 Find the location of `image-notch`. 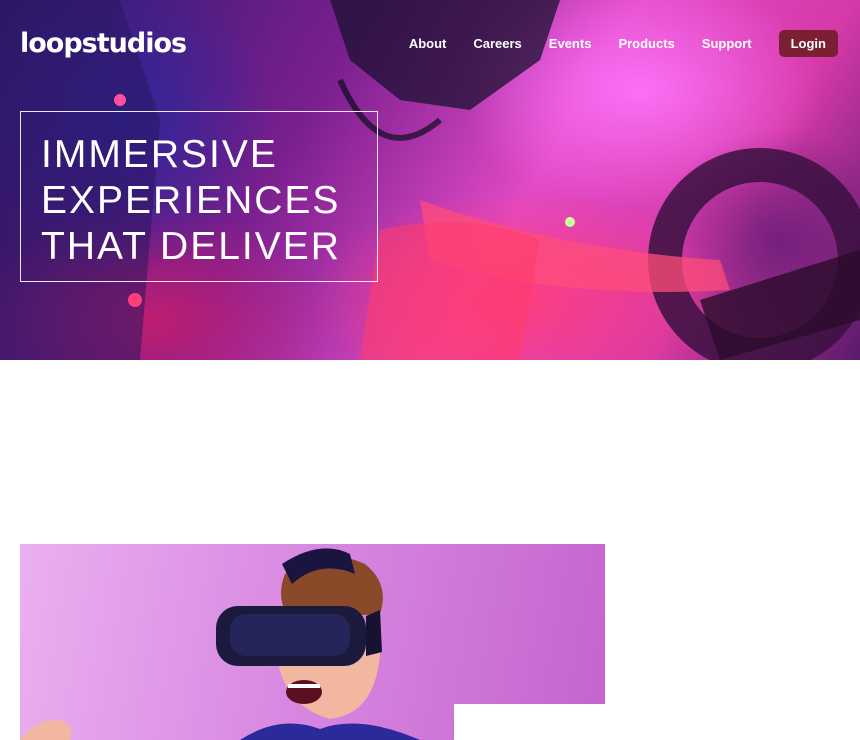

image-notch is located at coordinates (529, 722).